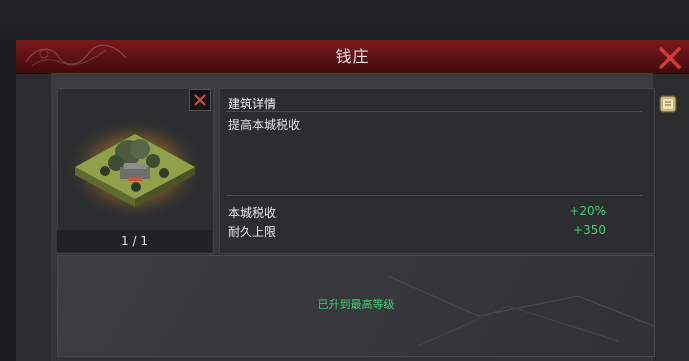 The image size is (689, 361). I want to click on stat-label-tax: 本城税收, so click(252, 213).